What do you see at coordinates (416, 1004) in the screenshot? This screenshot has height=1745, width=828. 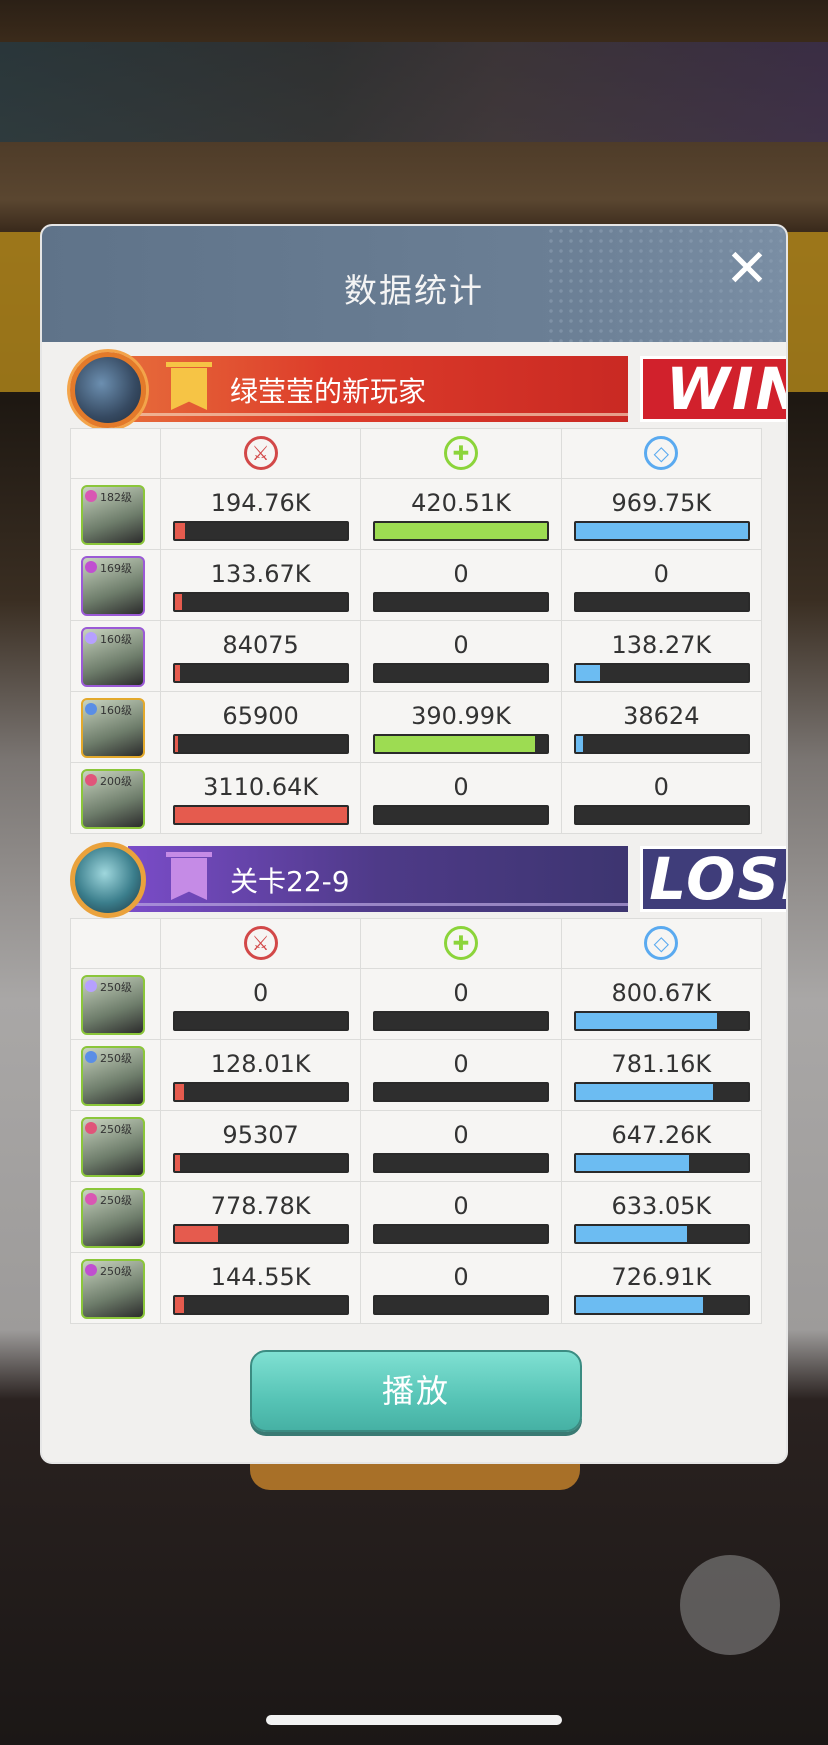 I see `hero-row: 250级 0 0 800.67K` at bounding box center [416, 1004].